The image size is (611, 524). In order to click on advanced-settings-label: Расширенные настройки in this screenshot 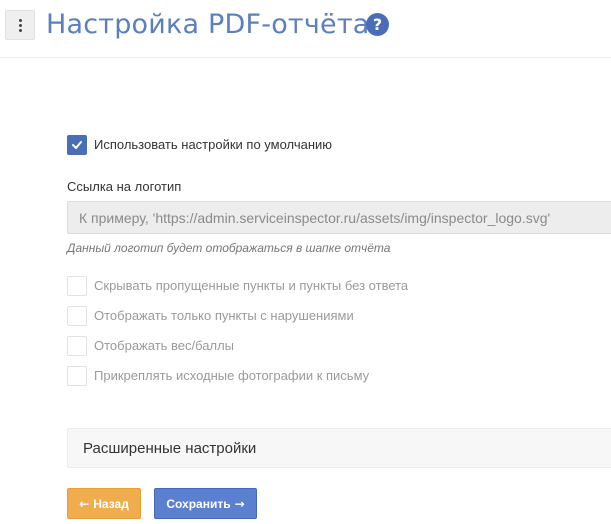, I will do `click(170, 448)`.